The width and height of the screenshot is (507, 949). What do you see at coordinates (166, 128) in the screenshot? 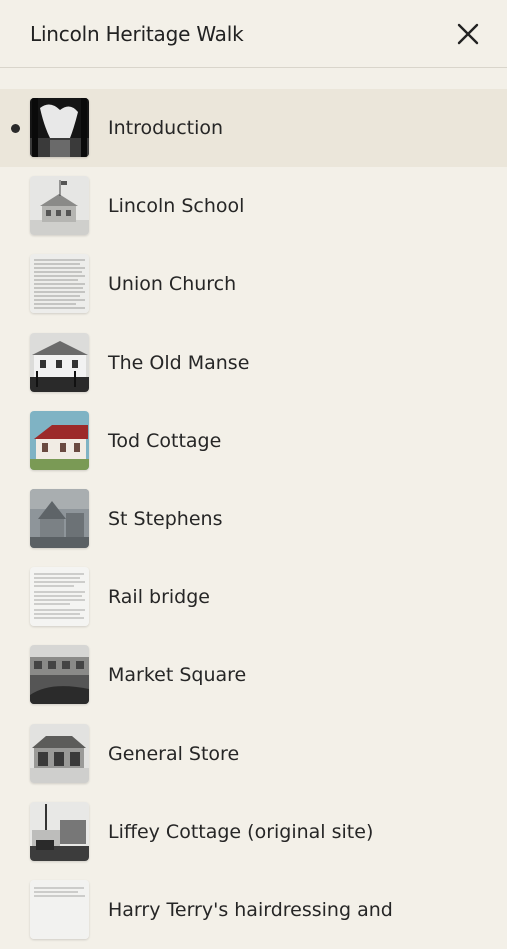
I see `list-item-label: Introduction` at bounding box center [166, 128].